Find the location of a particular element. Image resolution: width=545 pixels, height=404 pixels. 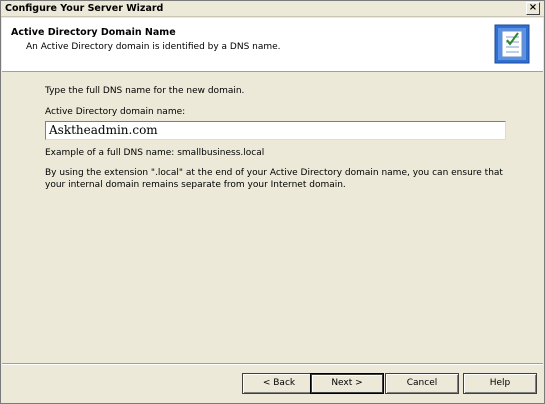

next-button: Next > is located at coordinates (347, 383).